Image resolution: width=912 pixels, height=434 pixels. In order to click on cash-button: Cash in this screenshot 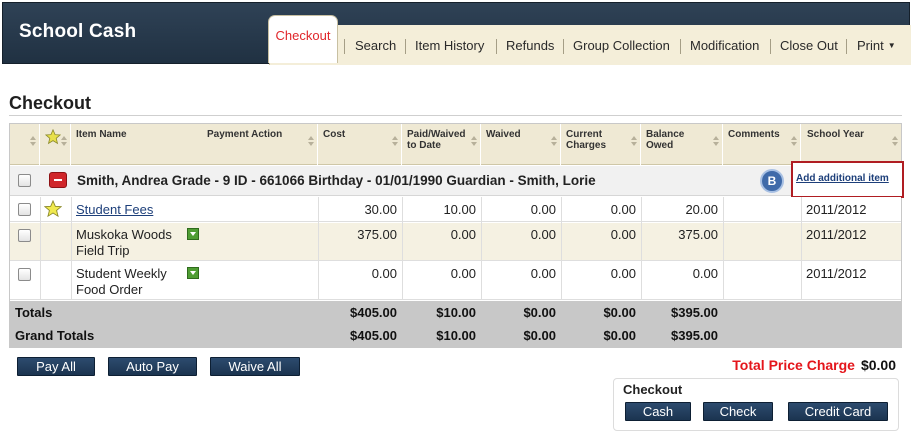, I will do `click(658, 411)`.